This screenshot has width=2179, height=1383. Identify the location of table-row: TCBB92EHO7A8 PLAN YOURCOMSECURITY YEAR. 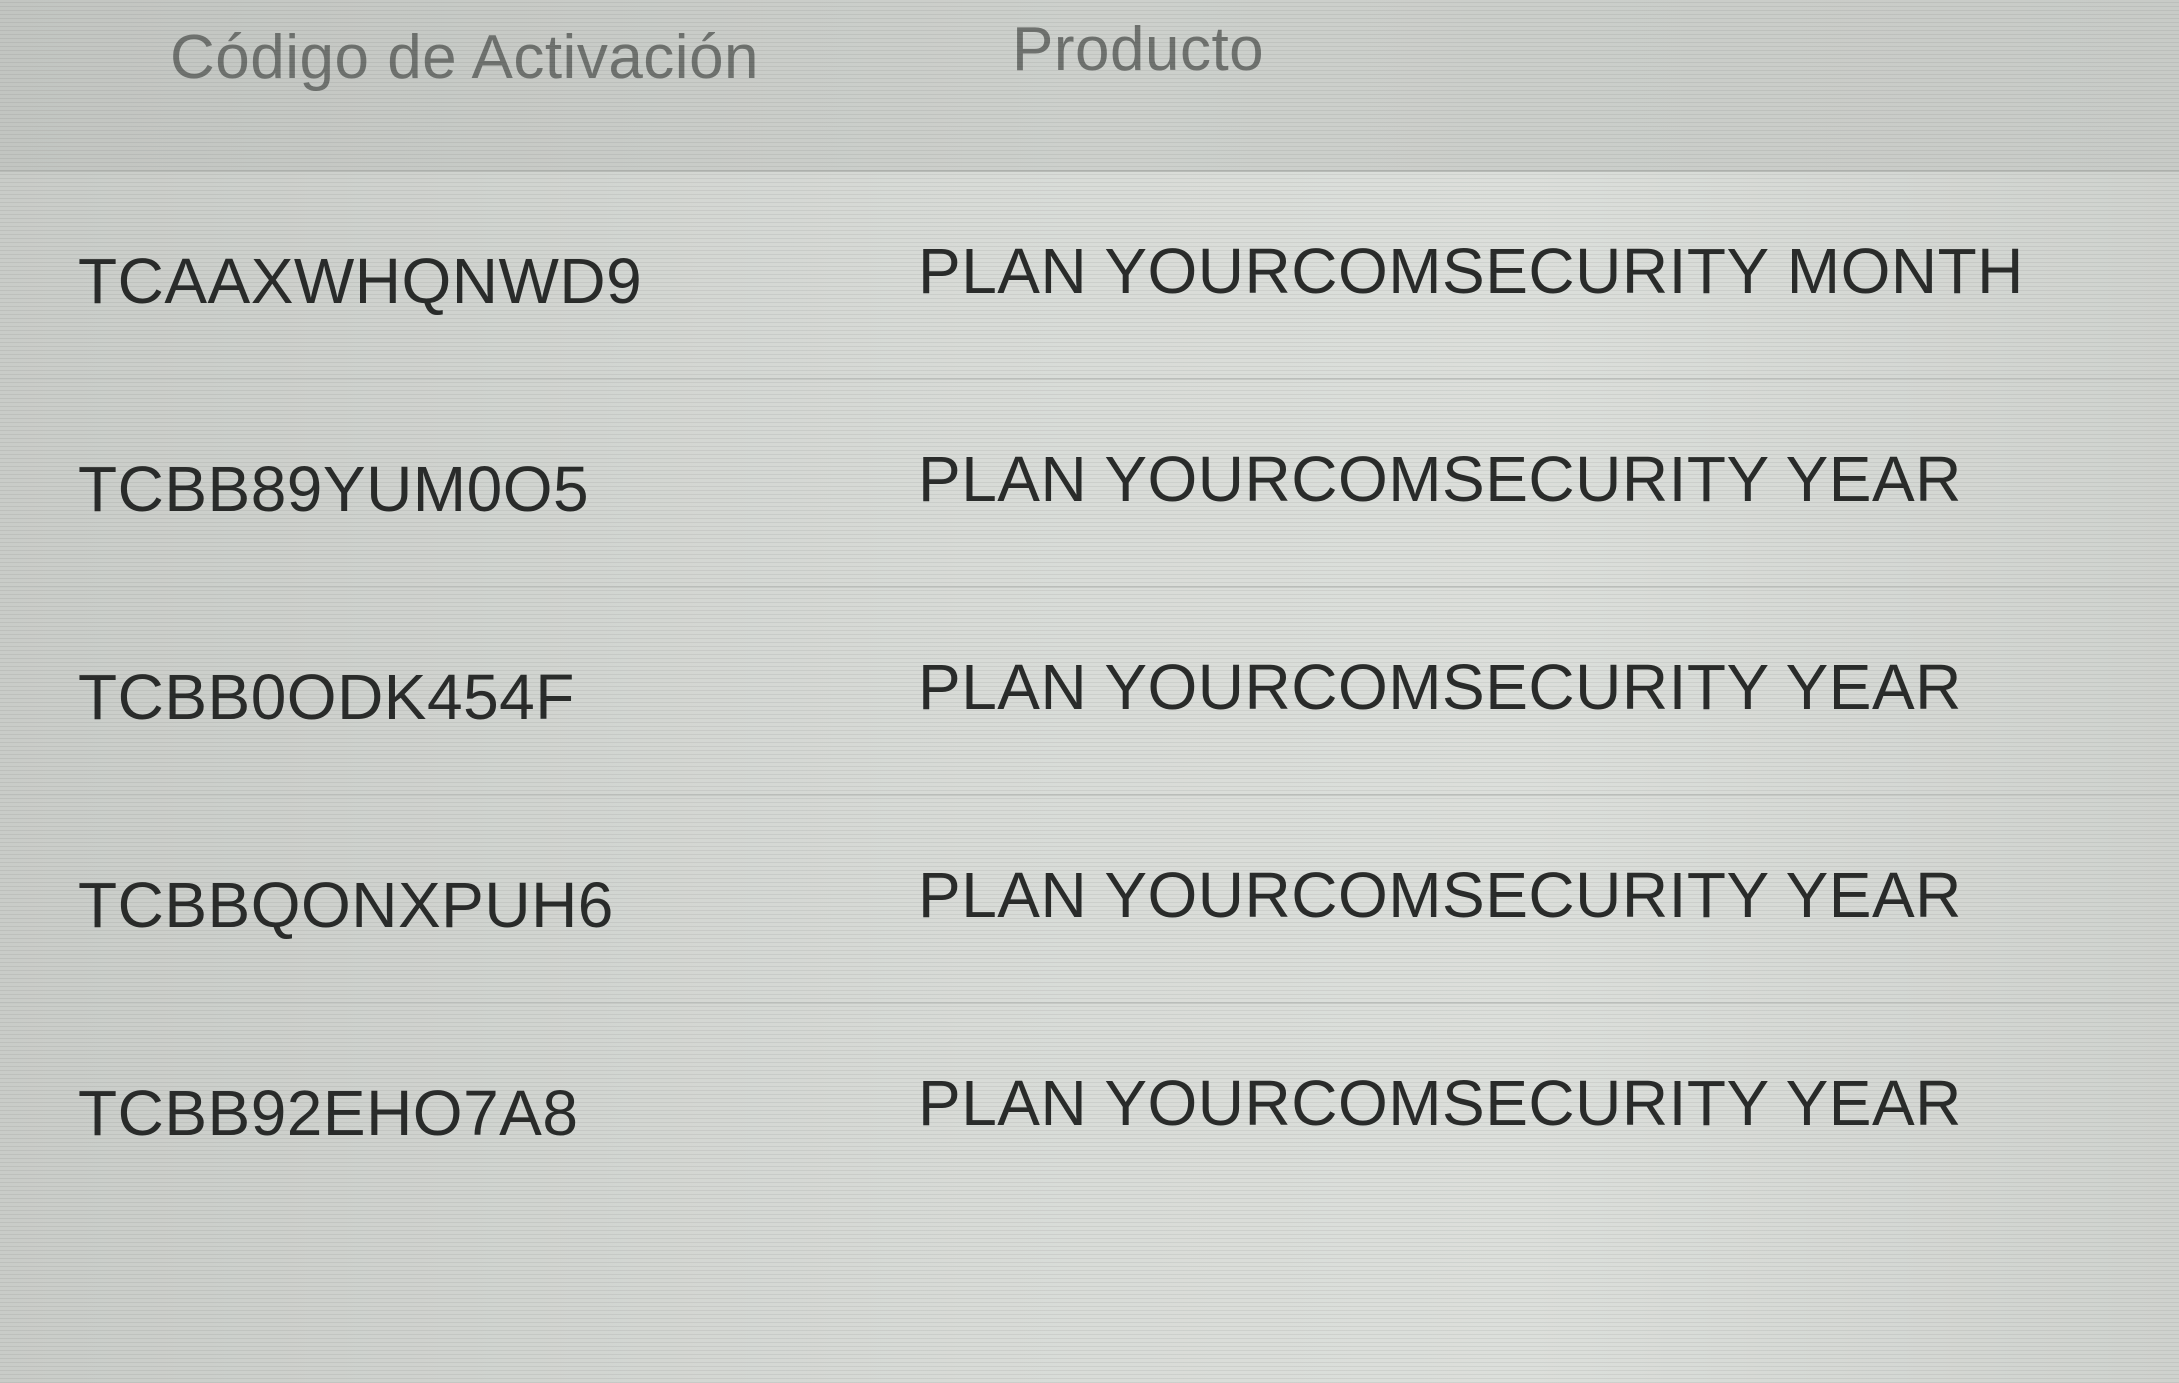
(1089, 1107).